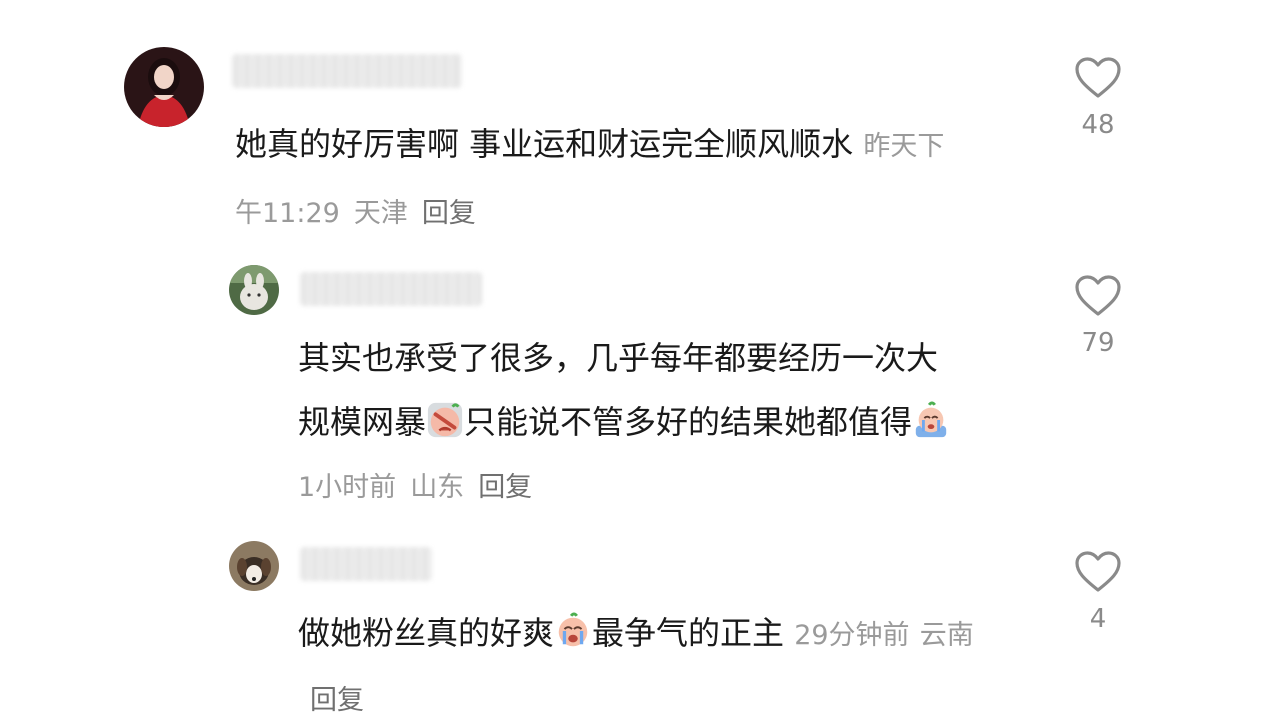 The height and width of the screenshot is (716, 1273). I want to click on like-button: 4, so click(1098, 592).